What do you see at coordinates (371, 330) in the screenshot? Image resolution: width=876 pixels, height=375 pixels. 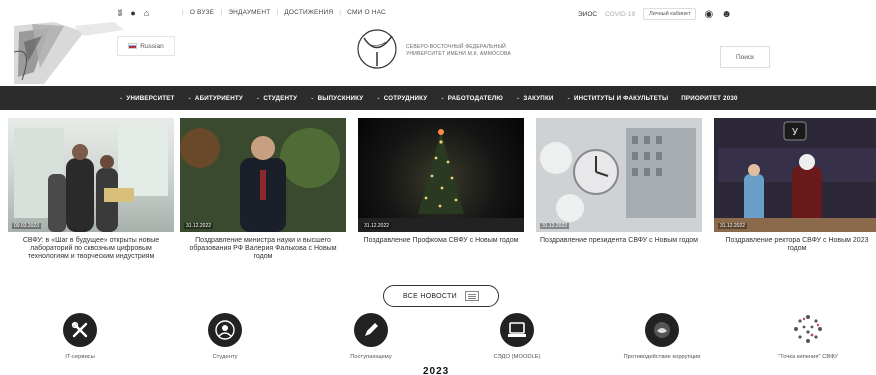 I see `pencil-icon` at bounding box center [371, 330].